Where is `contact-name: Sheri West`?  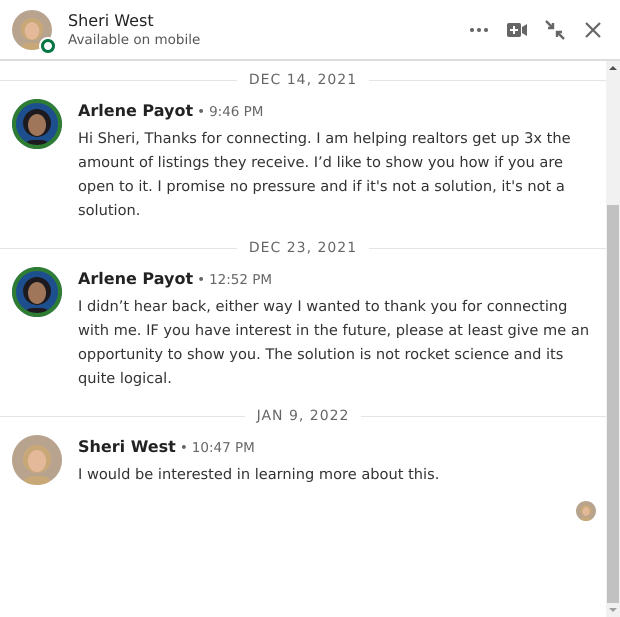
contact-name: Sheri West is located at coordinates (111, 20).